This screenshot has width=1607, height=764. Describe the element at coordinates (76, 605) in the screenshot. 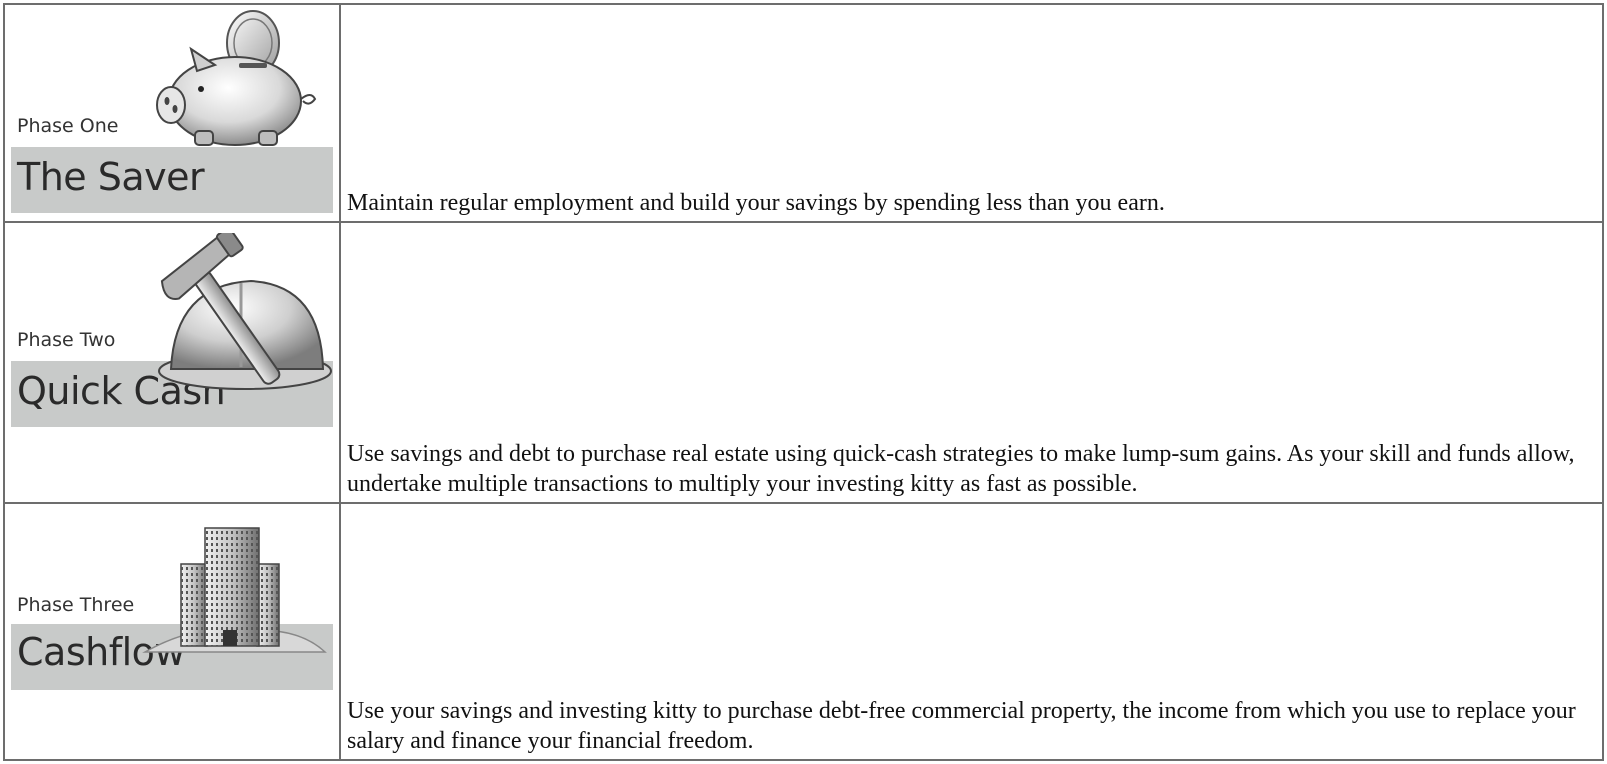

I see `phase-label: Phase Three` at that location.